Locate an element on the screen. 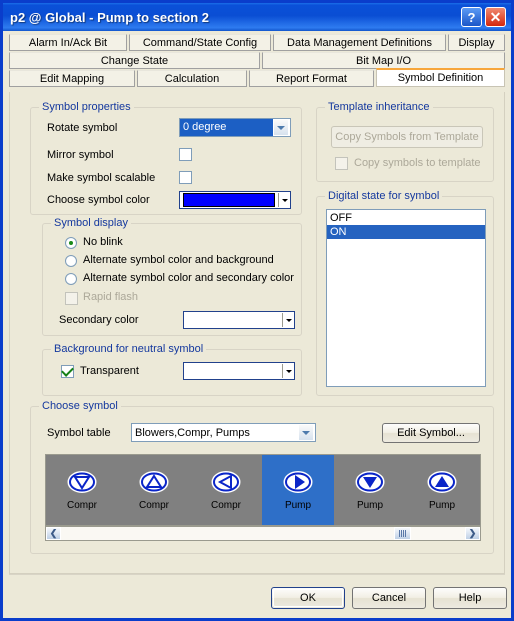  pump-down-icon is located at coordinates (370, 482).